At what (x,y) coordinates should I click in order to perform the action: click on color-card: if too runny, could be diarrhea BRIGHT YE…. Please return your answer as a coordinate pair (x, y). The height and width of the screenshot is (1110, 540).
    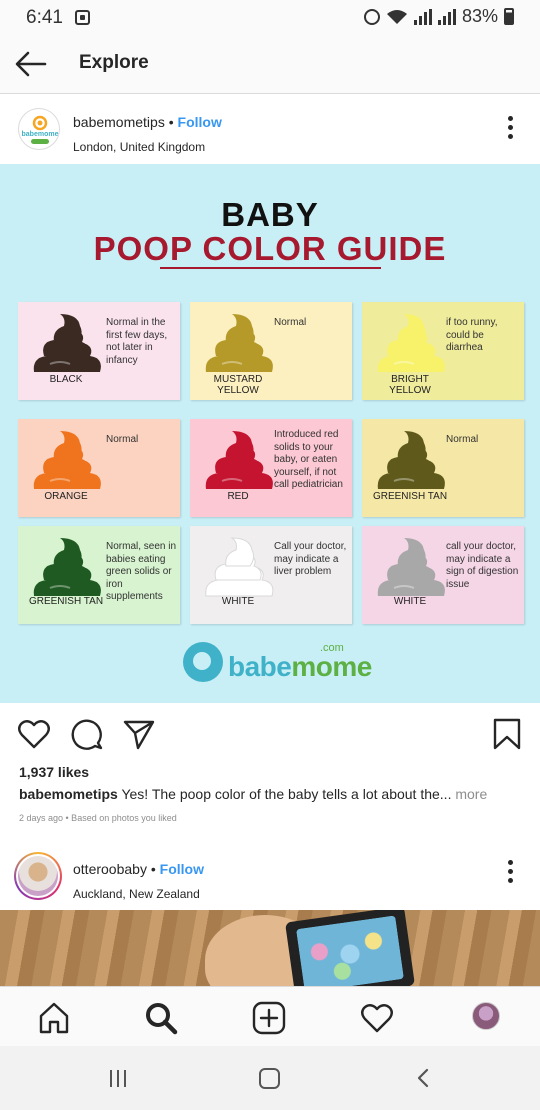
    Looking at the image, I should click on (443, 351).